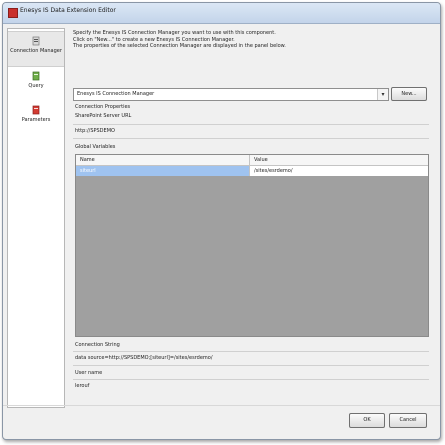 This screenshot has width=445, height=445. What do you see at coordinates (116, 94) in the screenshot?
I see `selected-connection: Enesys IS Connection Manager` at bounding box center [116, 94].